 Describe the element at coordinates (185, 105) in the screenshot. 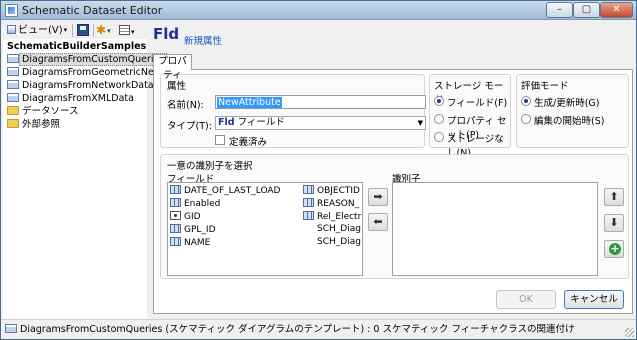

I see `name-label: 名前(N):` at that location.